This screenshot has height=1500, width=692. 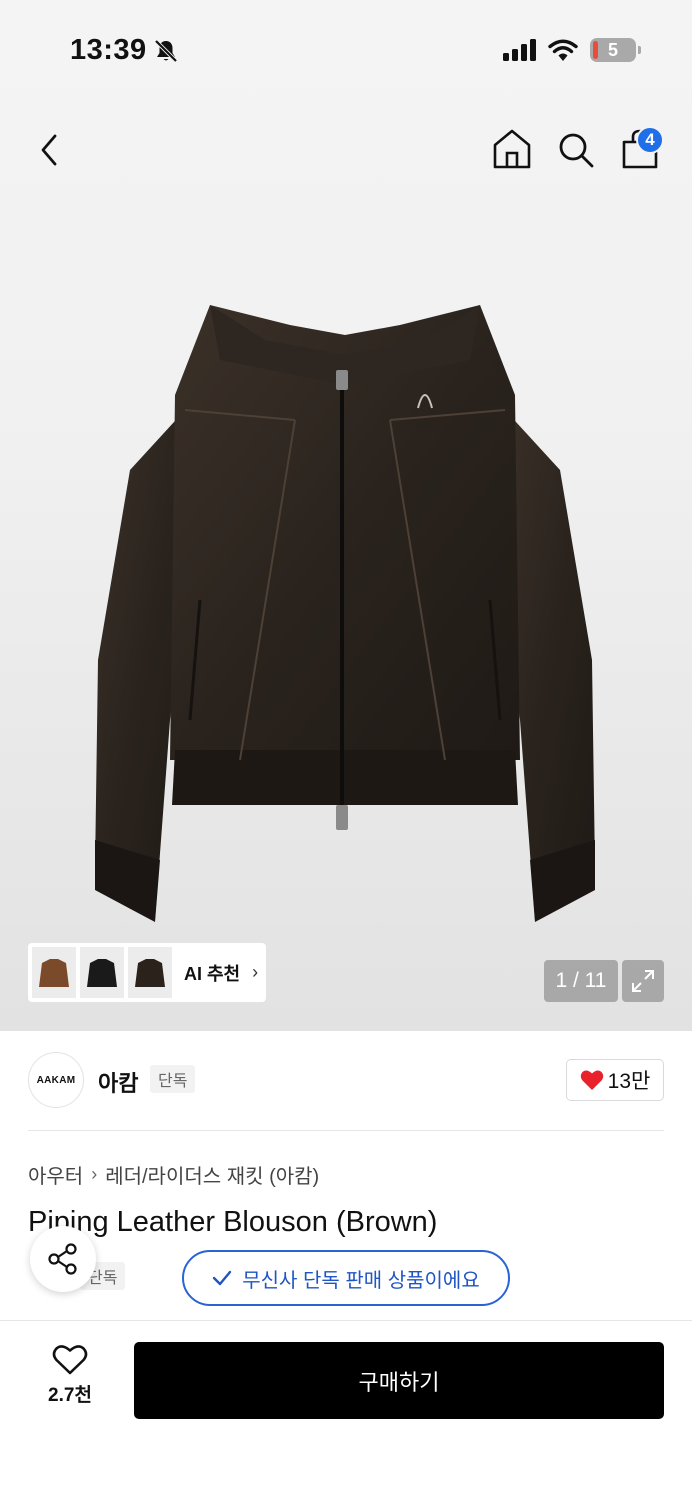 What do you see at coordinates (166, 50) in the screenshot?
I see `bell-muted-icon` at bounding box center [166, 50].